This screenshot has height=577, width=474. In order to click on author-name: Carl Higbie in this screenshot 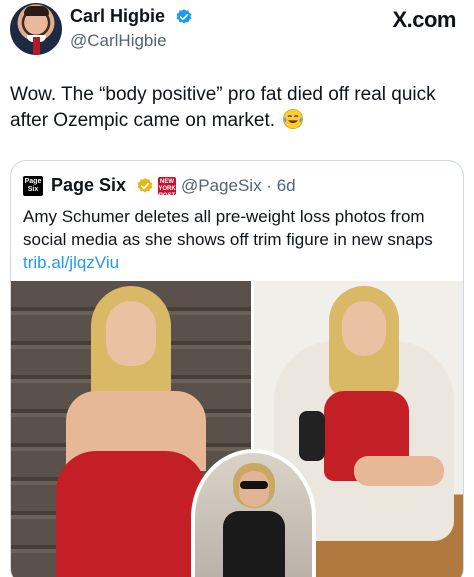, I will do `click(117, 16)`.